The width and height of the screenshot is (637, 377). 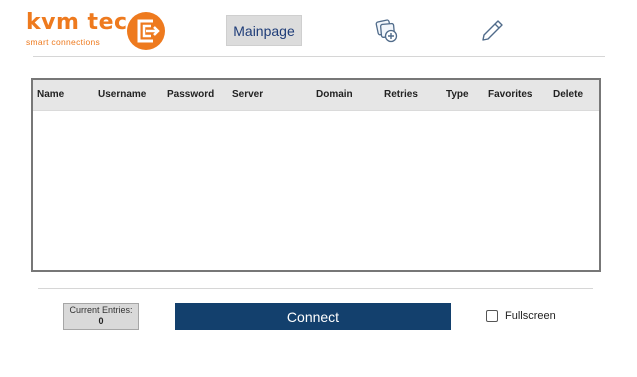 I want to click on mainpage-button: Mainpage, so click(x=264, y=30).